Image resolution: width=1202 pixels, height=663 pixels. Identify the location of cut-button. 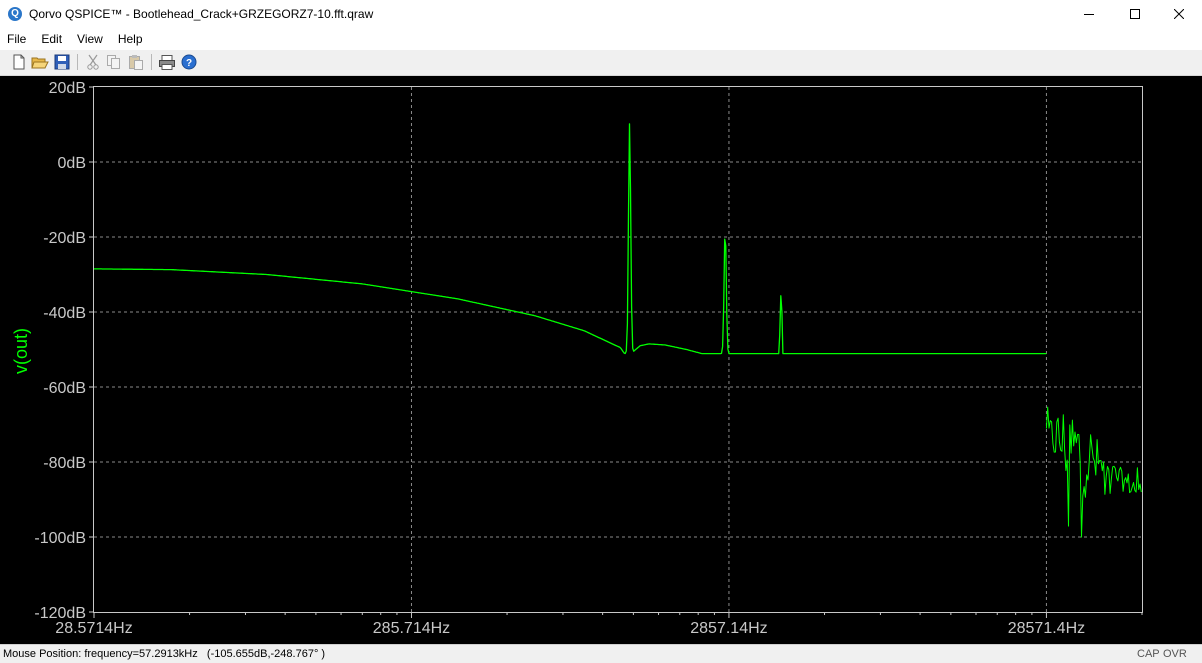
(93, 62).